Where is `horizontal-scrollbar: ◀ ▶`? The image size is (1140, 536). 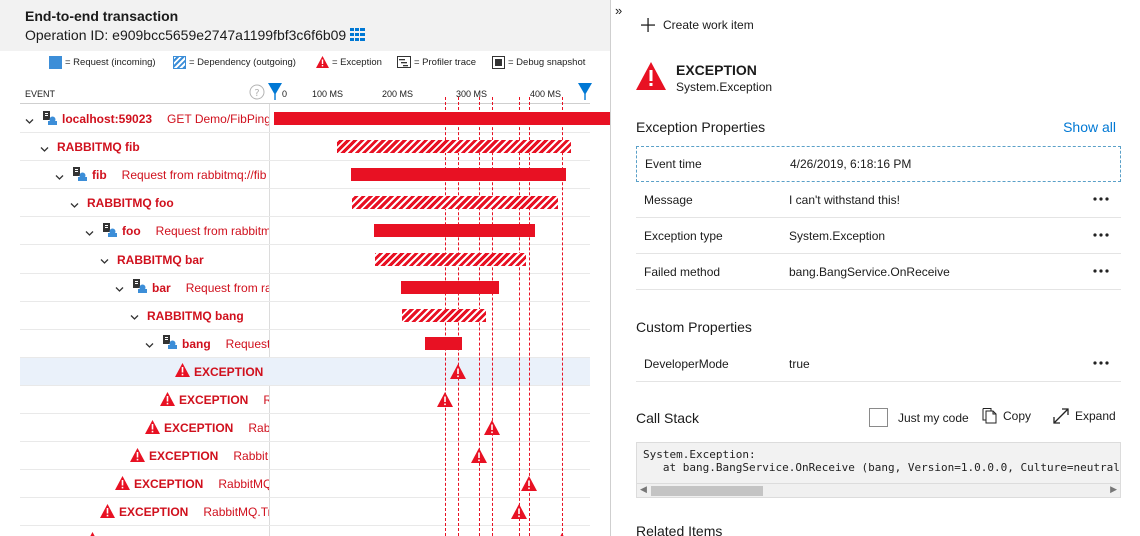
horizontal-scrollbar: ◀ ▶ is located at coordinates (878, 490).